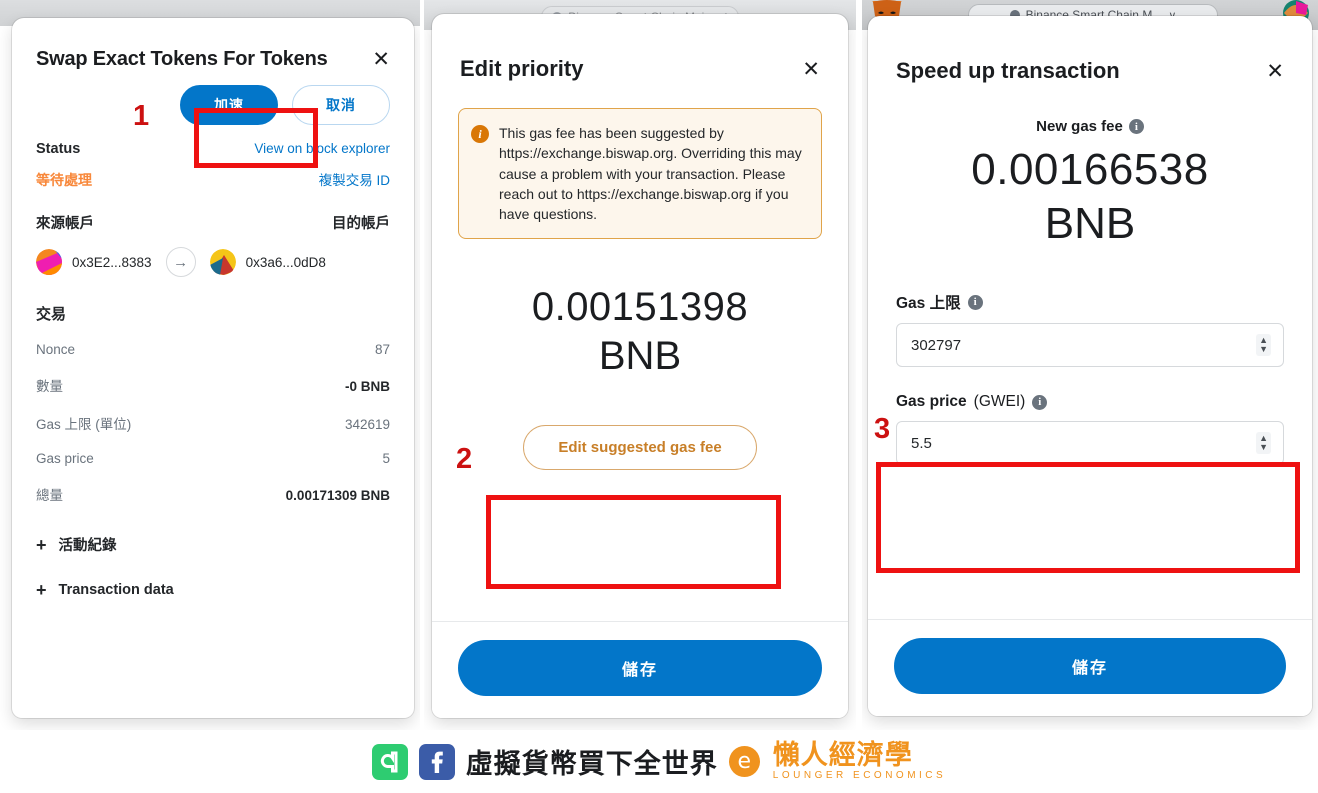 Image resolution: width=1318 pixels, height=793 pixels. Describe the element at coordinates (213, 244) in the screenshot. I see `accounts-section: 來源帳戶 目的帳戶 0x3E2...8383 → 0x3a6...0dD8` at that location.